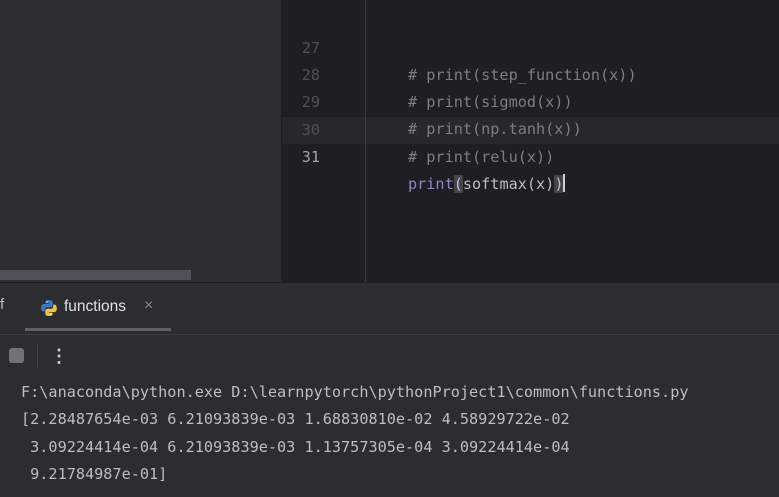 The width and height of the screenshot is (779, 497). I want to click on matched-paren: ), so click(559, 184).